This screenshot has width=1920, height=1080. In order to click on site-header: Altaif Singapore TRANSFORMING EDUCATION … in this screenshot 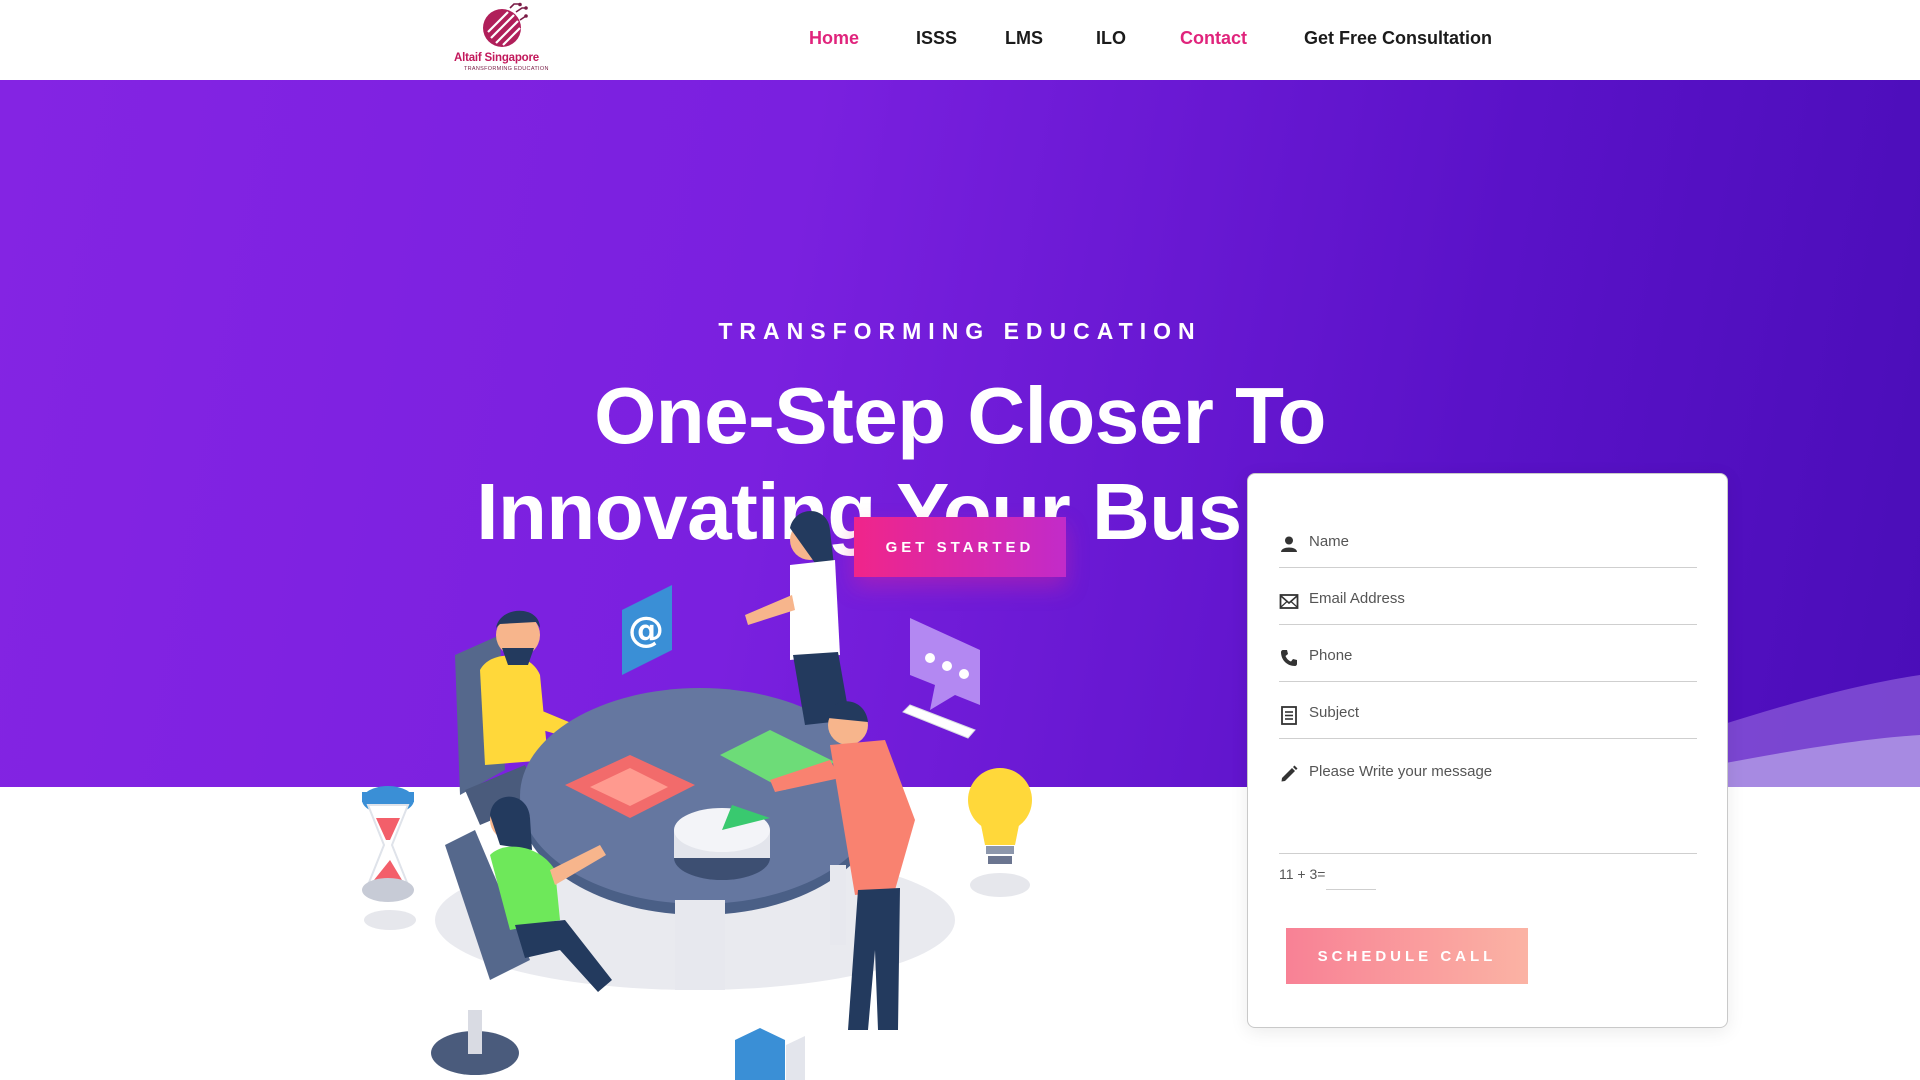, I will do `click(960, 40)`.